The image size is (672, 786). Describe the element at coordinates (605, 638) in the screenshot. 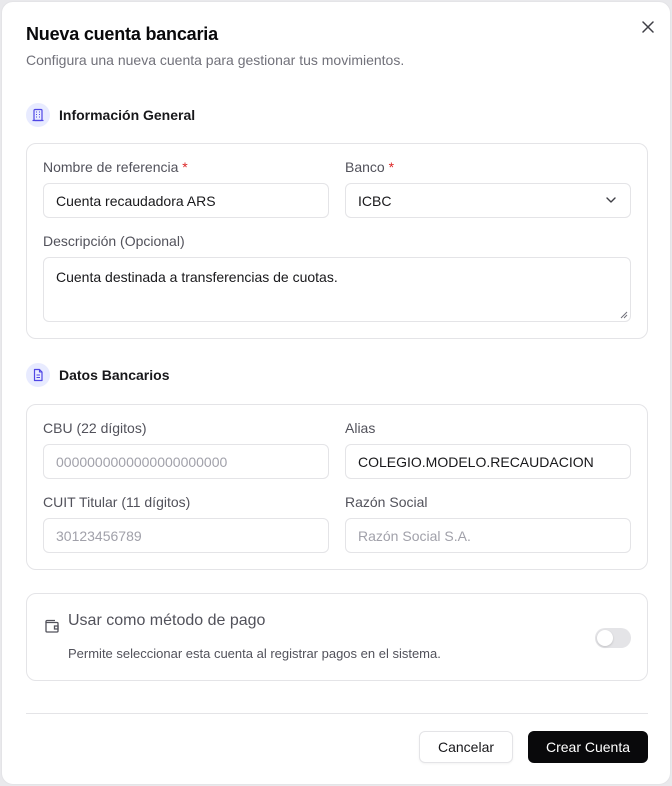

I see `toggle-knob` at that location.